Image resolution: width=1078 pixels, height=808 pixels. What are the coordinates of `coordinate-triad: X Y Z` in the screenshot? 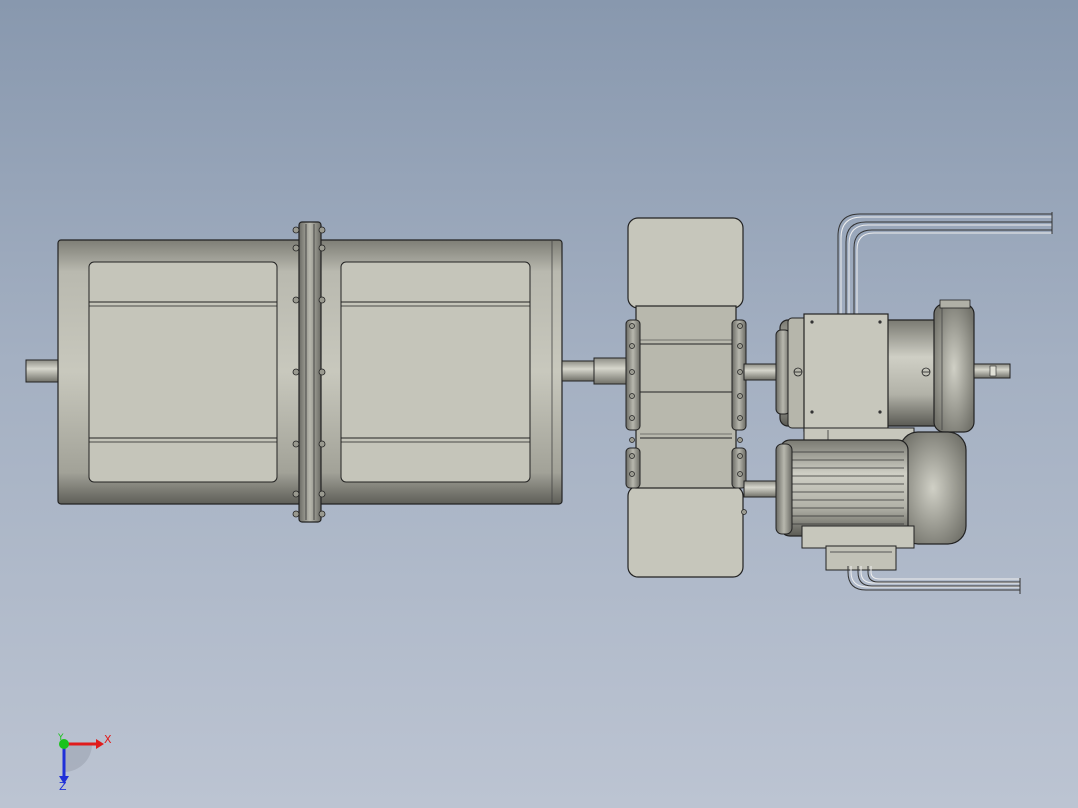 It's located at (84, 763).